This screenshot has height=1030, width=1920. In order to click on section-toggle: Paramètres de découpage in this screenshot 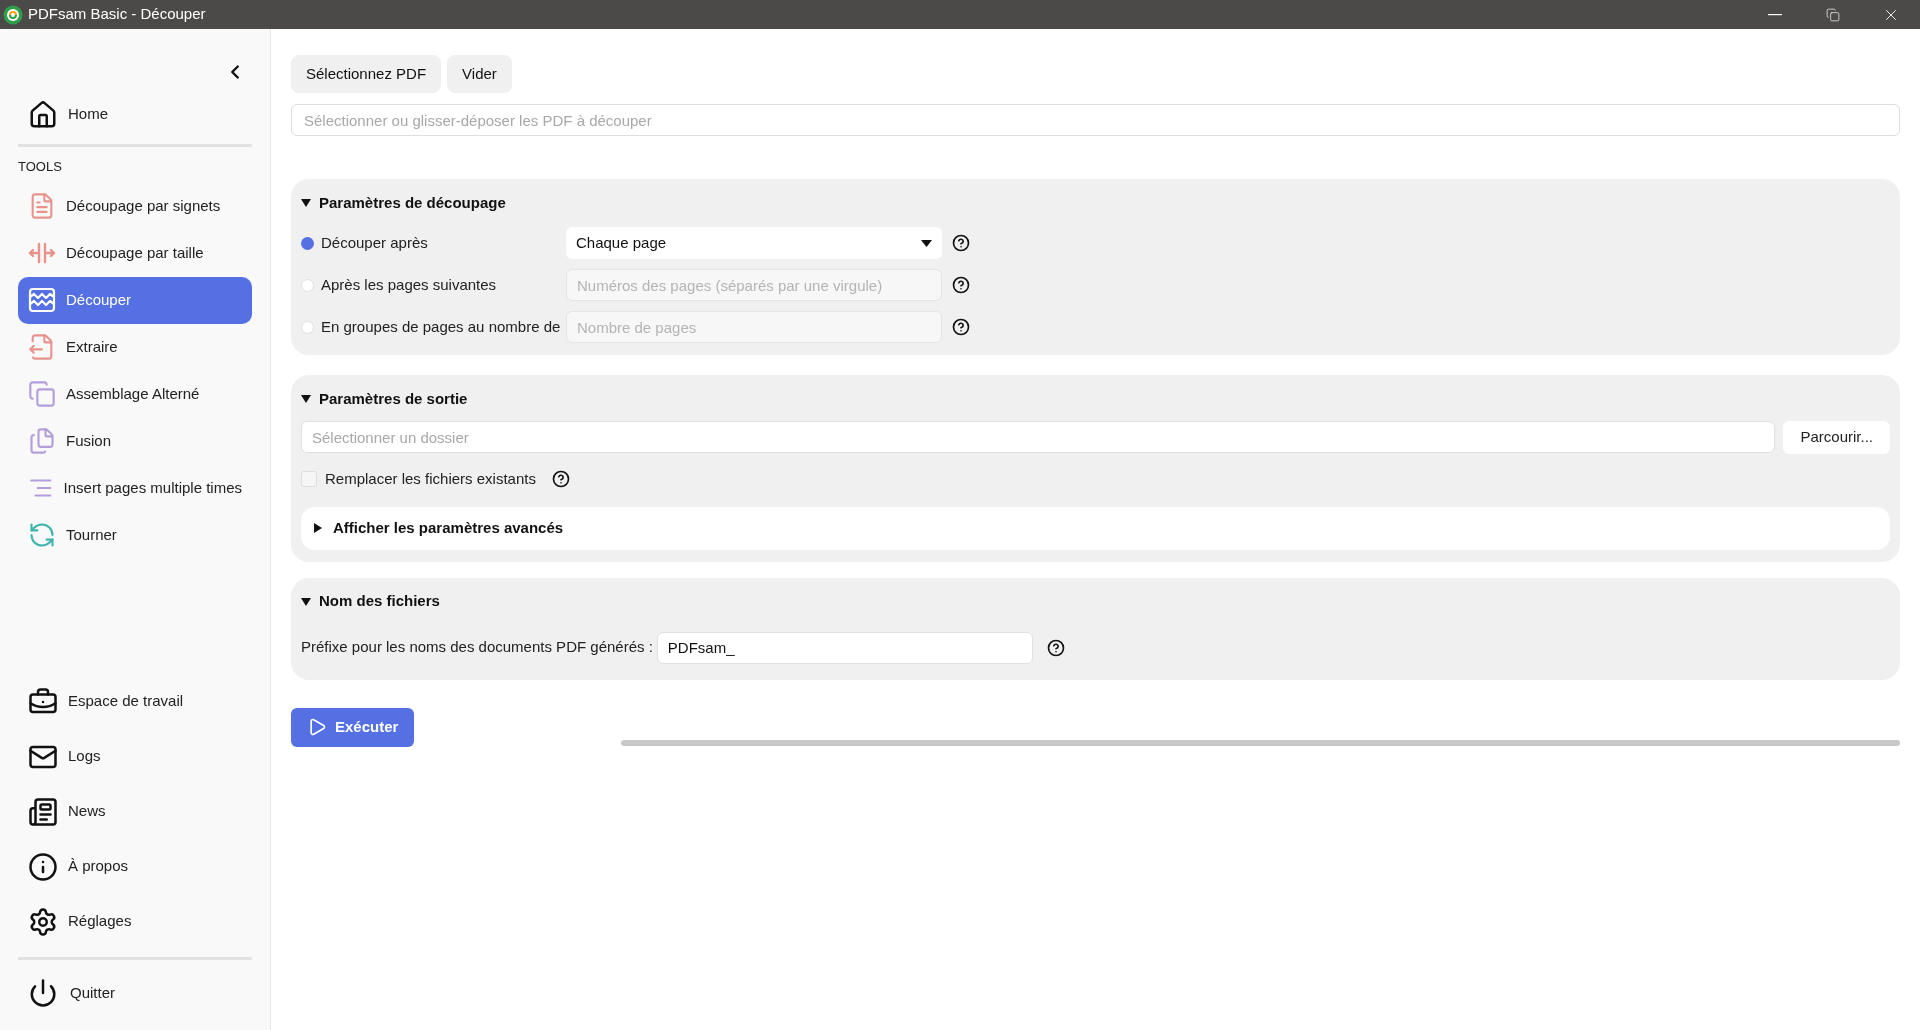, I will do `click(1095, 203)`.